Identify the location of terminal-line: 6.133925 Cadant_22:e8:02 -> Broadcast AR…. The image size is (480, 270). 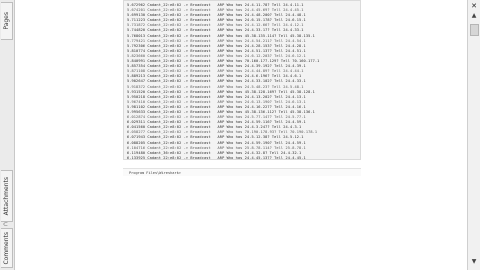
(216, 157).